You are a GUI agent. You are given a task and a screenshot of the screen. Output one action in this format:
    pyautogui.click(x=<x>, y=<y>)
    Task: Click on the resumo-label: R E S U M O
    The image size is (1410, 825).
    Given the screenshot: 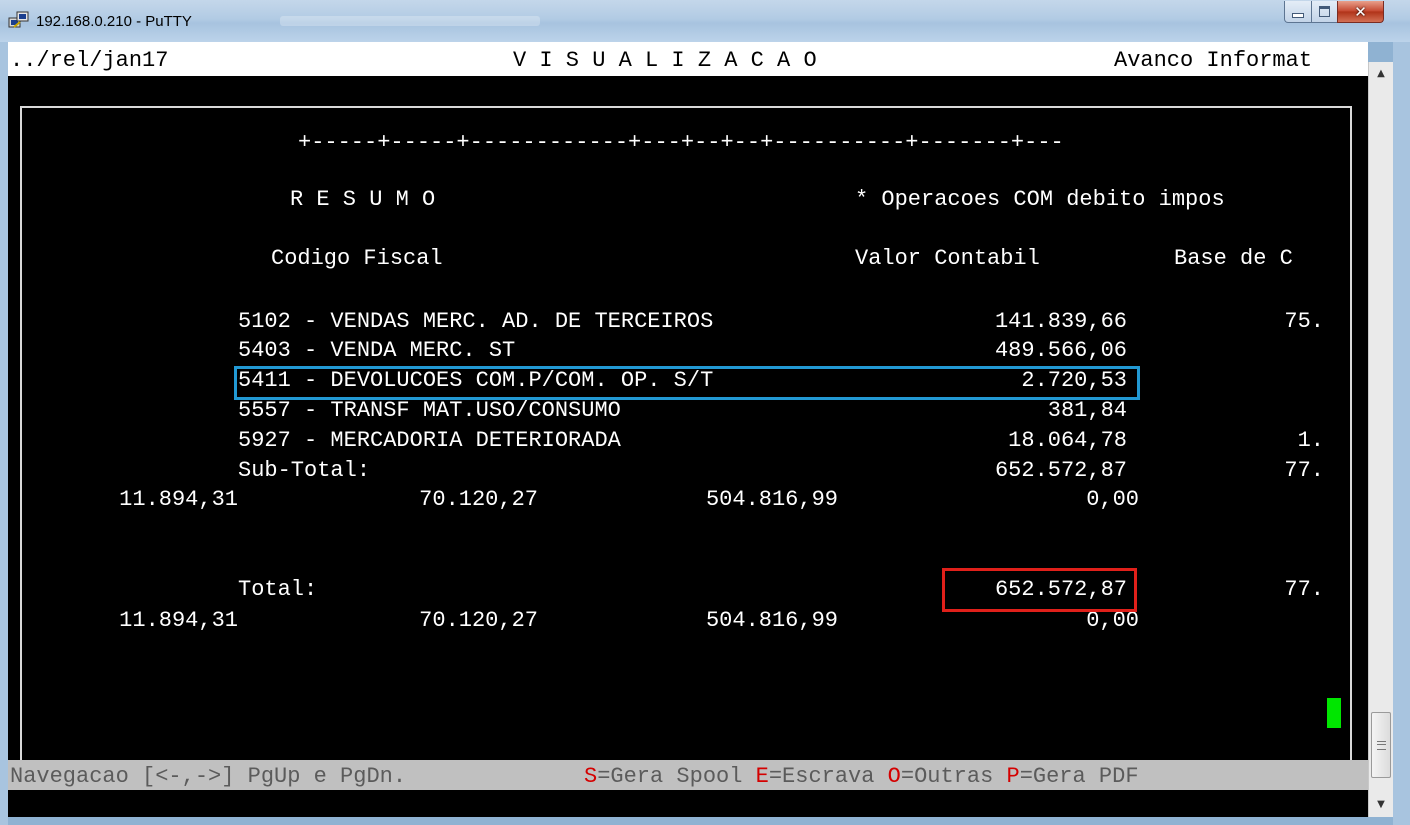 What is the action you would take?
    pyautogui.click(x=363, y=199)
    